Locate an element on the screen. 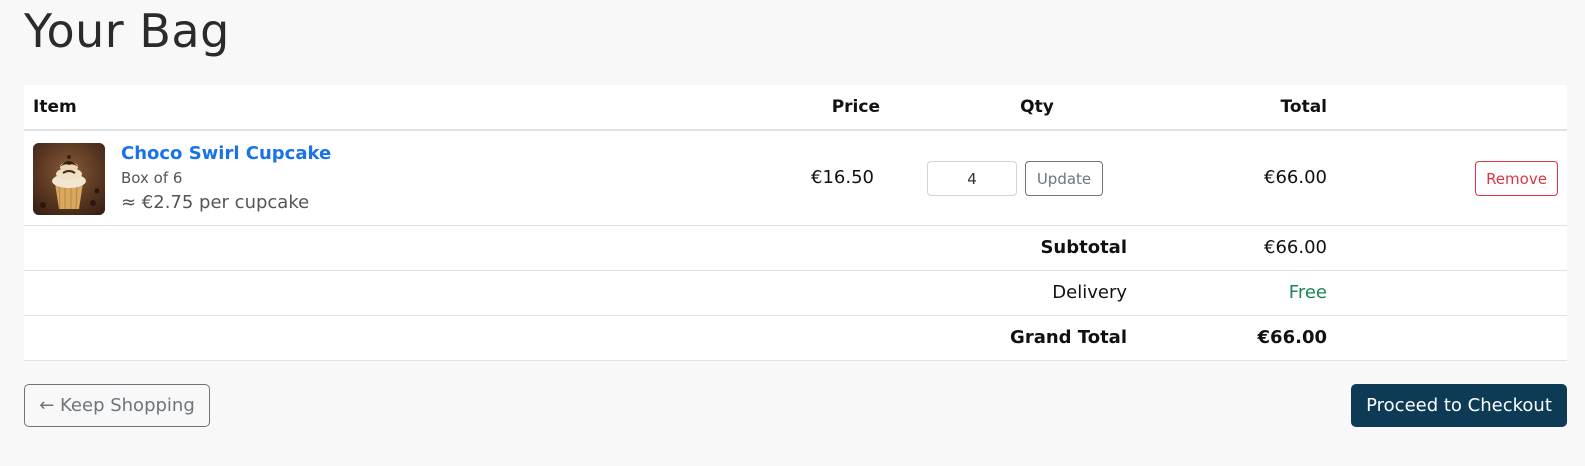  column-header-qty: Qty is located at coordinates (1037, 107).